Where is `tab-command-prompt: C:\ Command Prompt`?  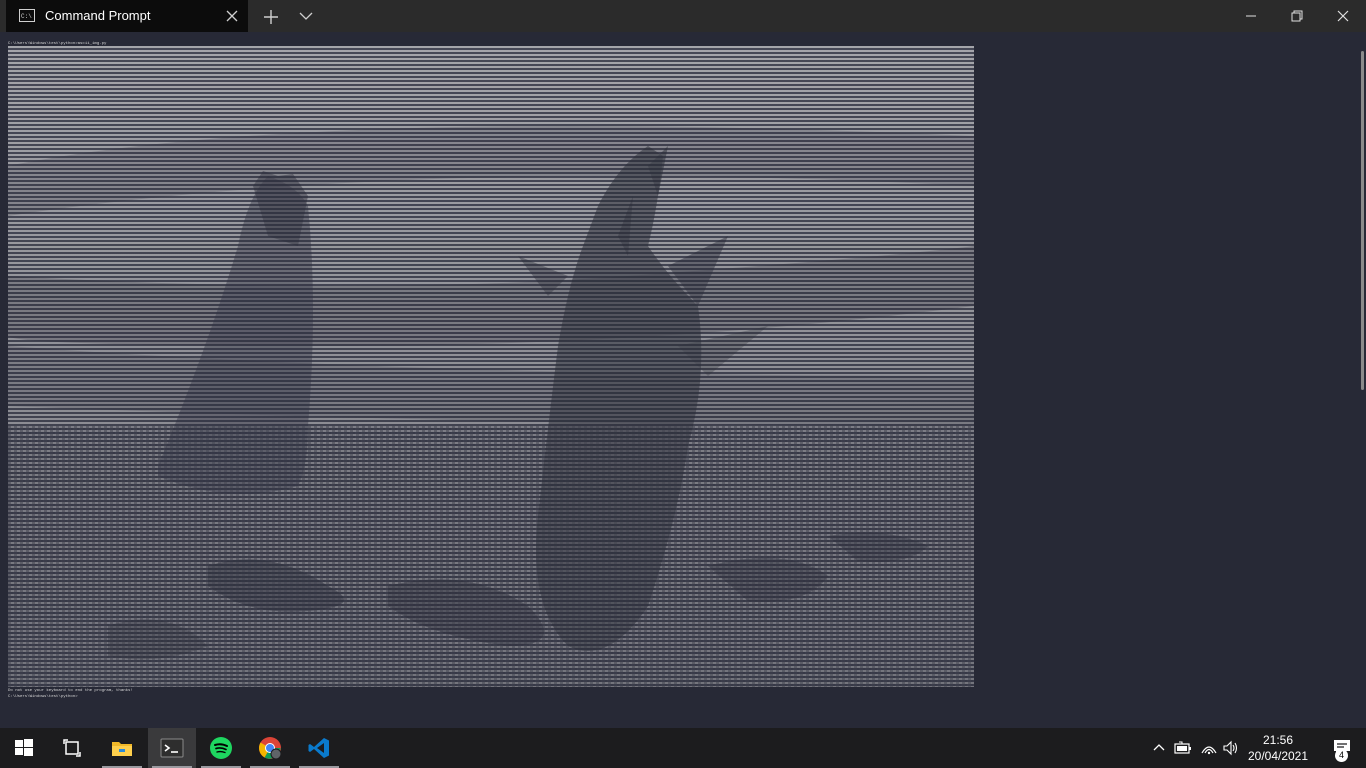 tab-command-prompt: C:\ Command Prompt is located at coordinates (127, 16).